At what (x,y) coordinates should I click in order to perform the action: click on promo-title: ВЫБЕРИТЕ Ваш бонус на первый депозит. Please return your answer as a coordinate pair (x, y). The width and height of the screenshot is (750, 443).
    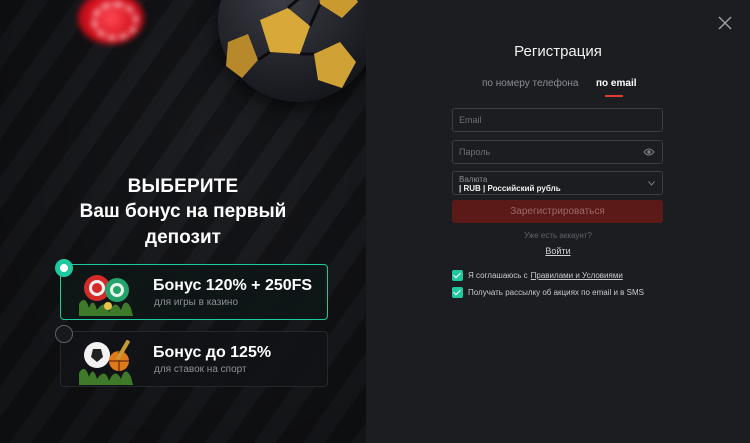
    Looking at the image, I should click on (183, 213).